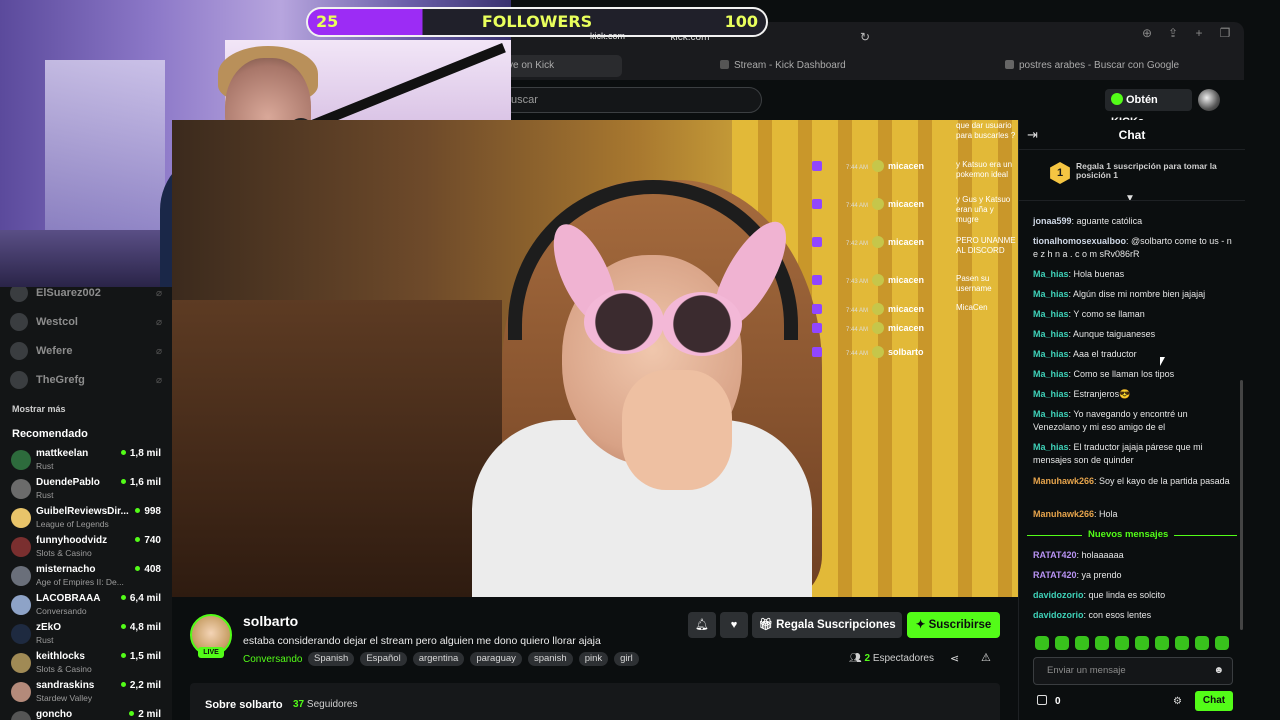  What do you see at coordinates (1092, 66) in the screenshot?
I see `tab-google-search: postres arabes - Buscar con Google` at bounding box center [1092, 66].